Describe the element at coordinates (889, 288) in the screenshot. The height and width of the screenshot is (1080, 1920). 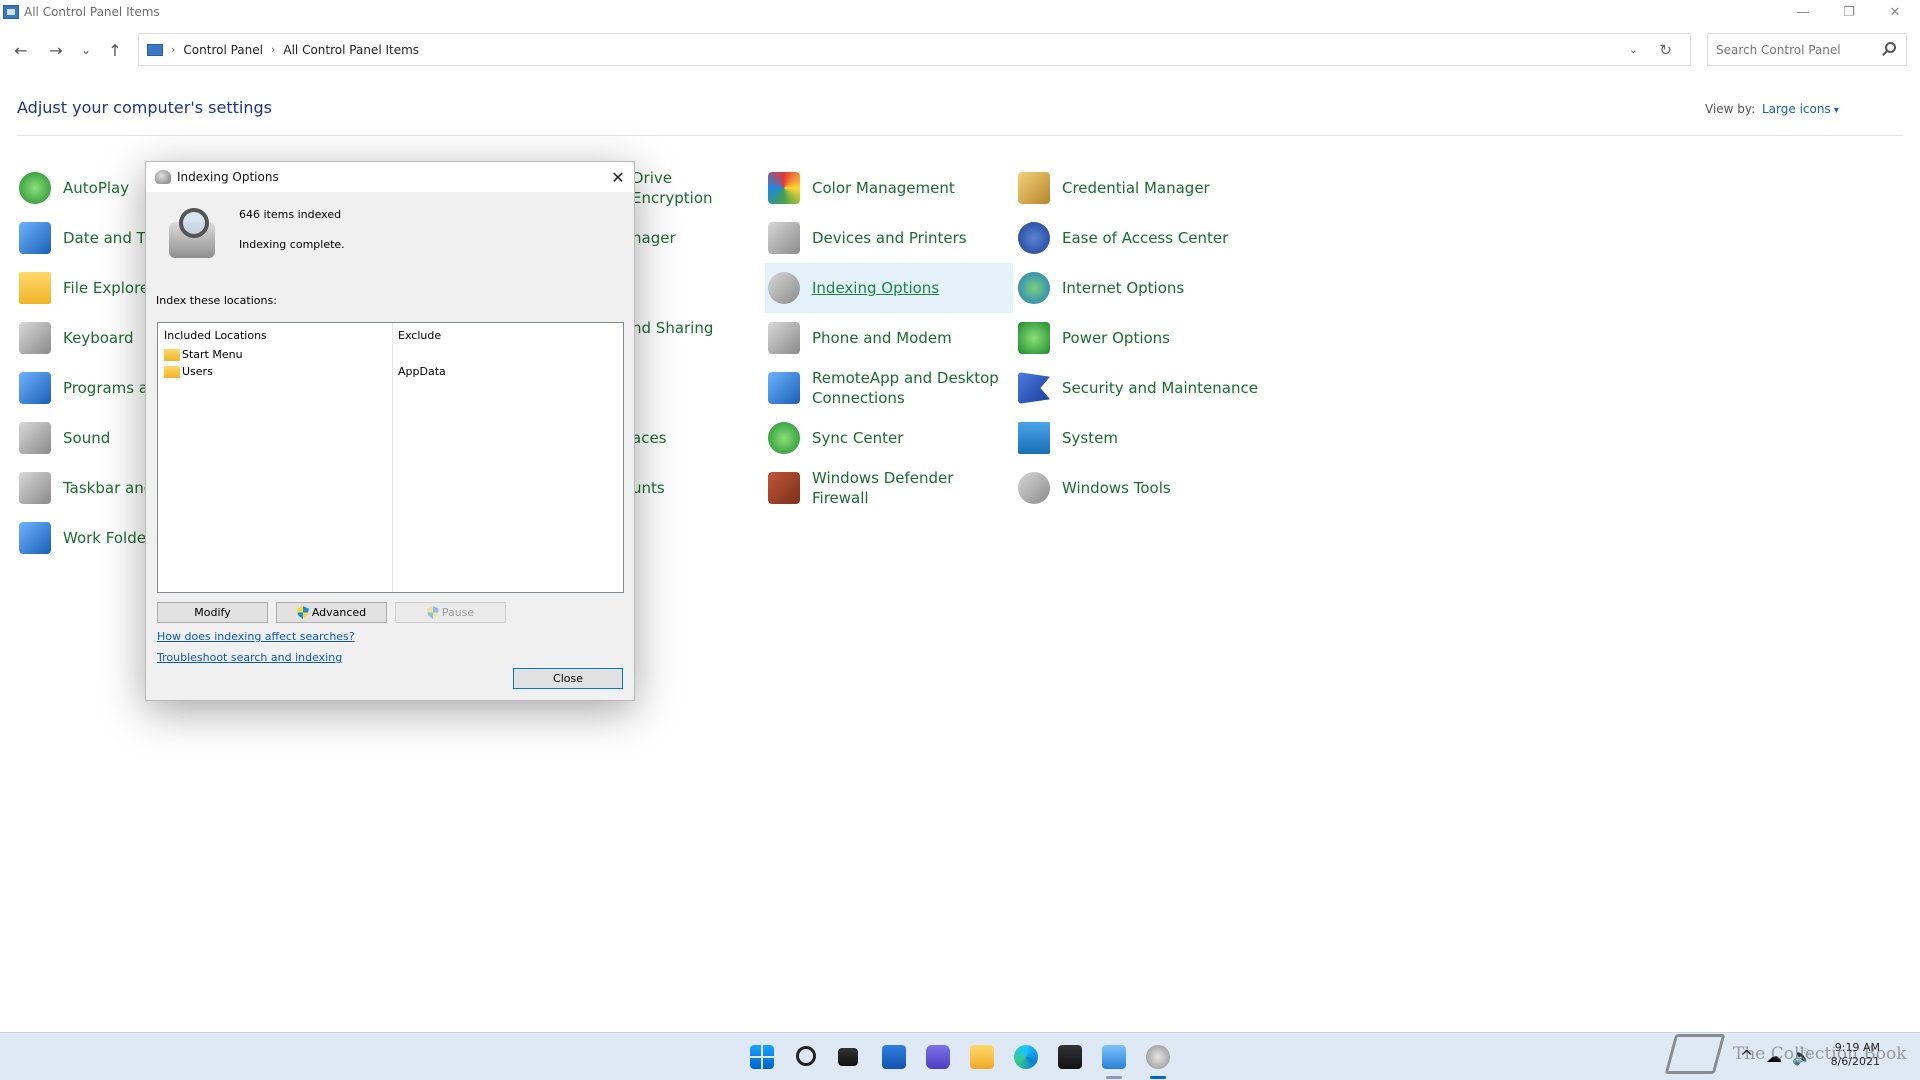
I see `cp-item-indexing-options: Indexing Options` at that location.